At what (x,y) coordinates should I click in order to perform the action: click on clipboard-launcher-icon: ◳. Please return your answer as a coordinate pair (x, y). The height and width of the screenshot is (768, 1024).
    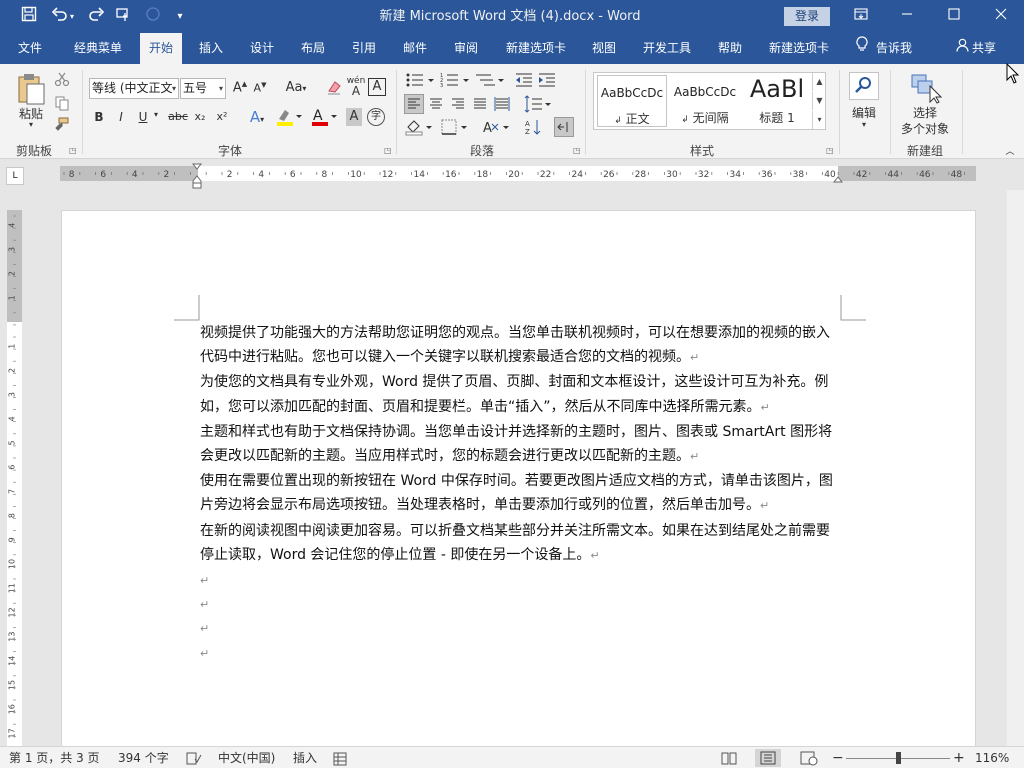
    Looking at the image, I should click on (73, 150).